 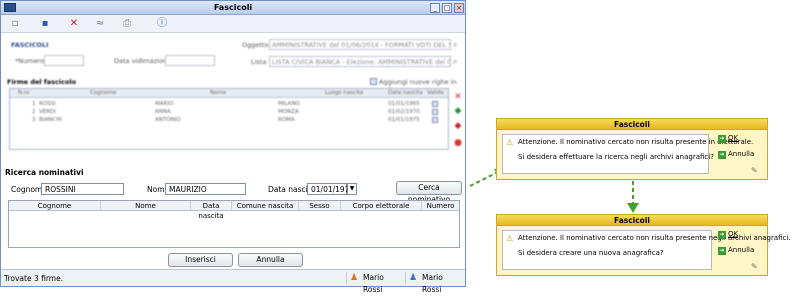 I want to click on maximize-icon: □, so click(x=447, y=8).